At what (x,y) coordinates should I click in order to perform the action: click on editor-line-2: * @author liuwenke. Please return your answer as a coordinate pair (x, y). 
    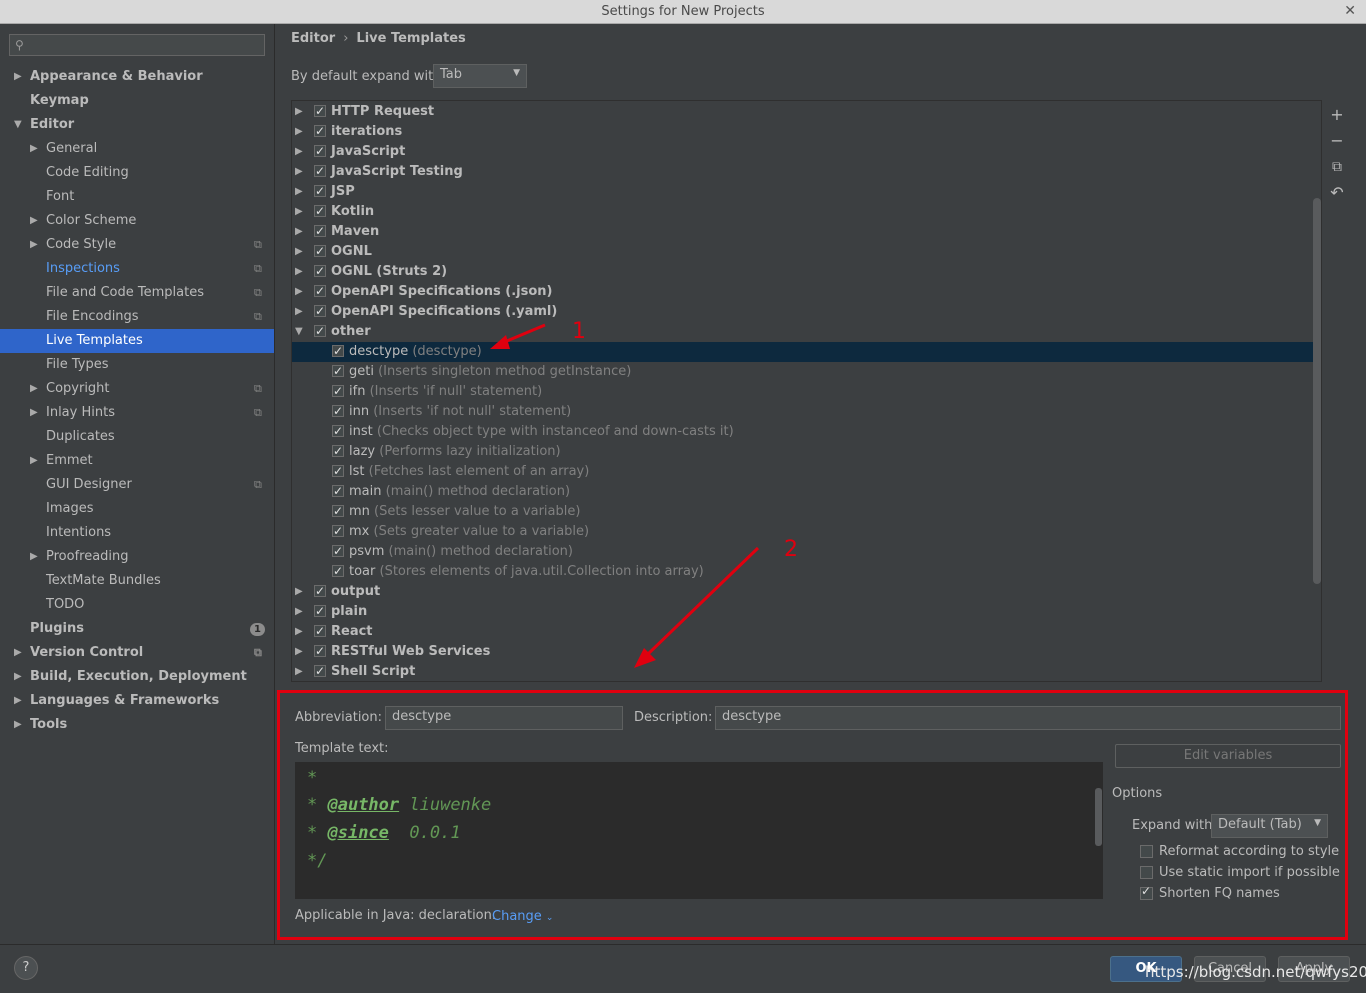
    Looking at the image, I should click on (399, 805).